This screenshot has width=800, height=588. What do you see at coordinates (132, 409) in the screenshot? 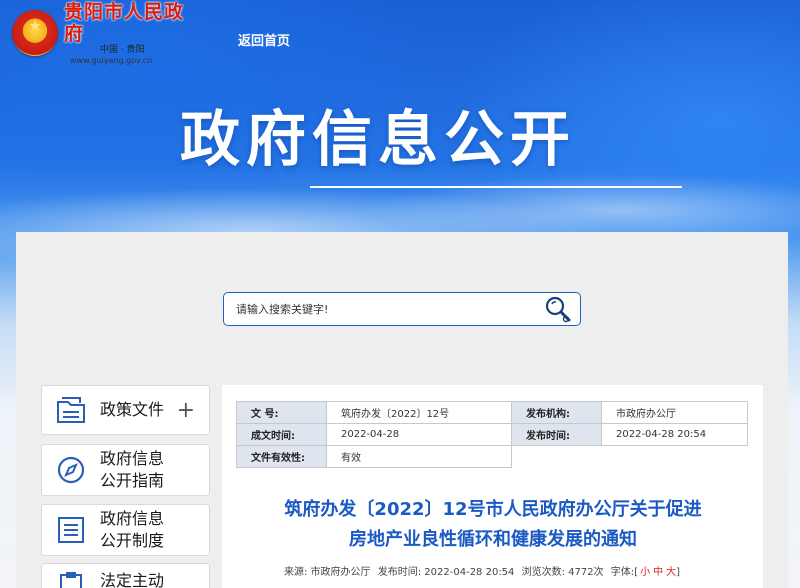
I see `sidebar-item-label: 政策文件` at bounding box center [132, 409].